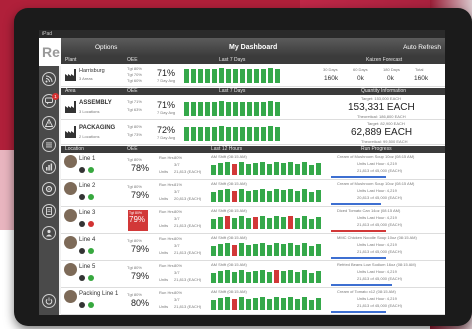 Image resolution: width=472 pixels, height=329 pixels. Describe the element at coordinates (87, 186) in the screenshot. I see `line-name: Line 2` at that location.